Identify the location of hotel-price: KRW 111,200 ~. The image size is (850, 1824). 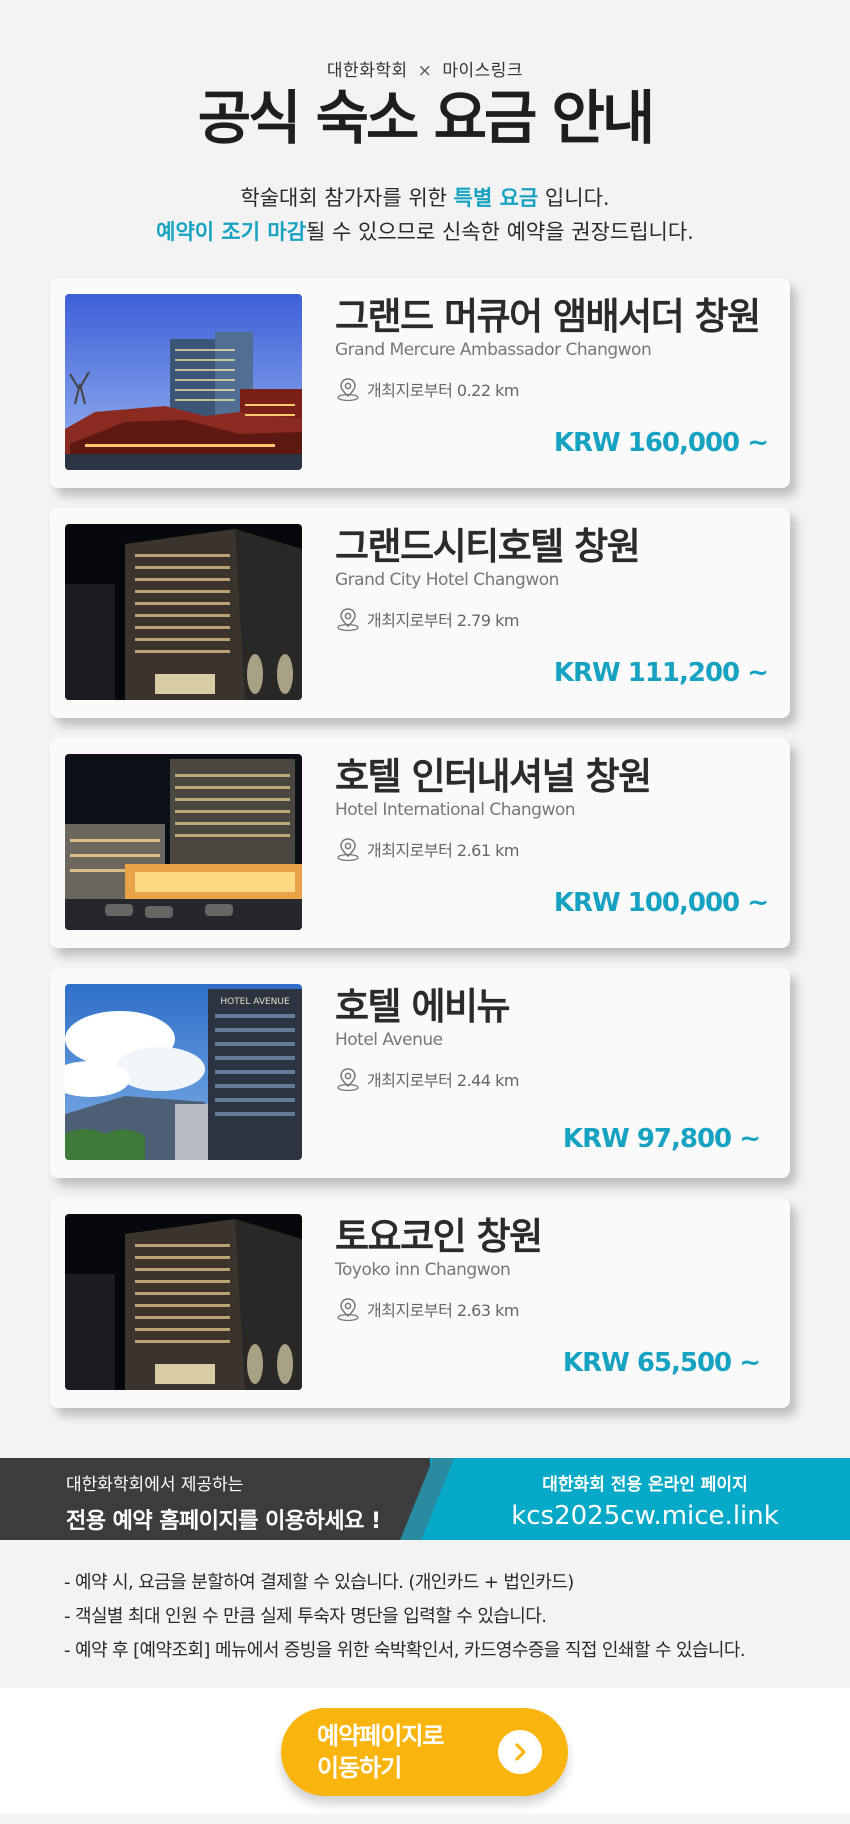
(661, 673).